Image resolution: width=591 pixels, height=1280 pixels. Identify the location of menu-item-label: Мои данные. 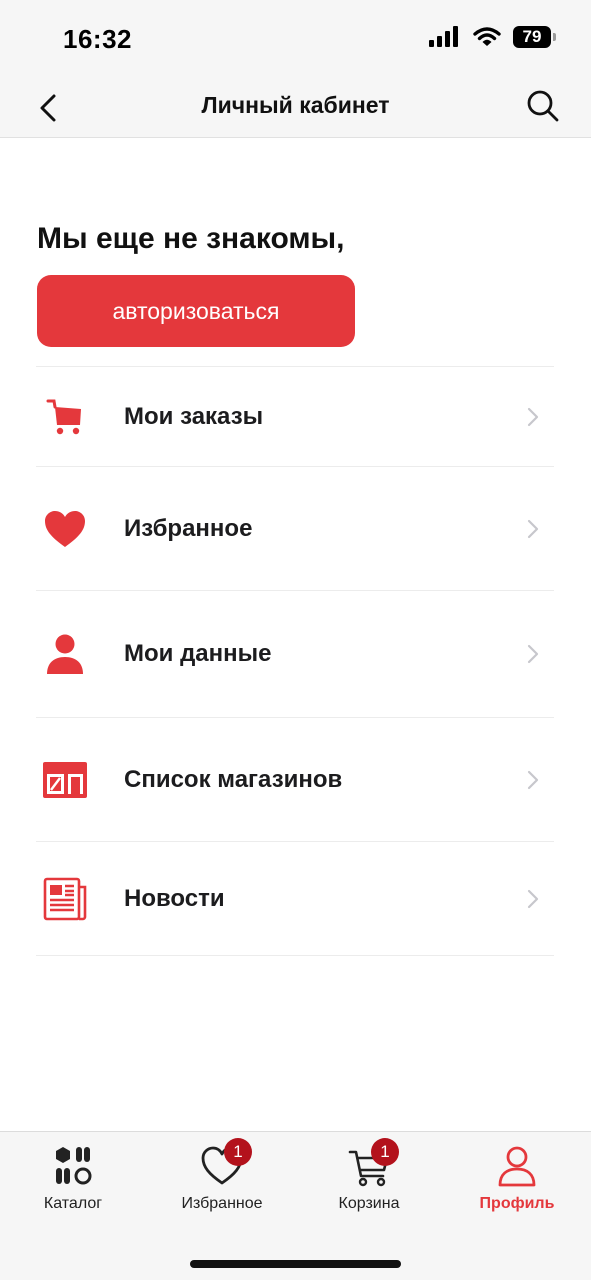
(198, 653).